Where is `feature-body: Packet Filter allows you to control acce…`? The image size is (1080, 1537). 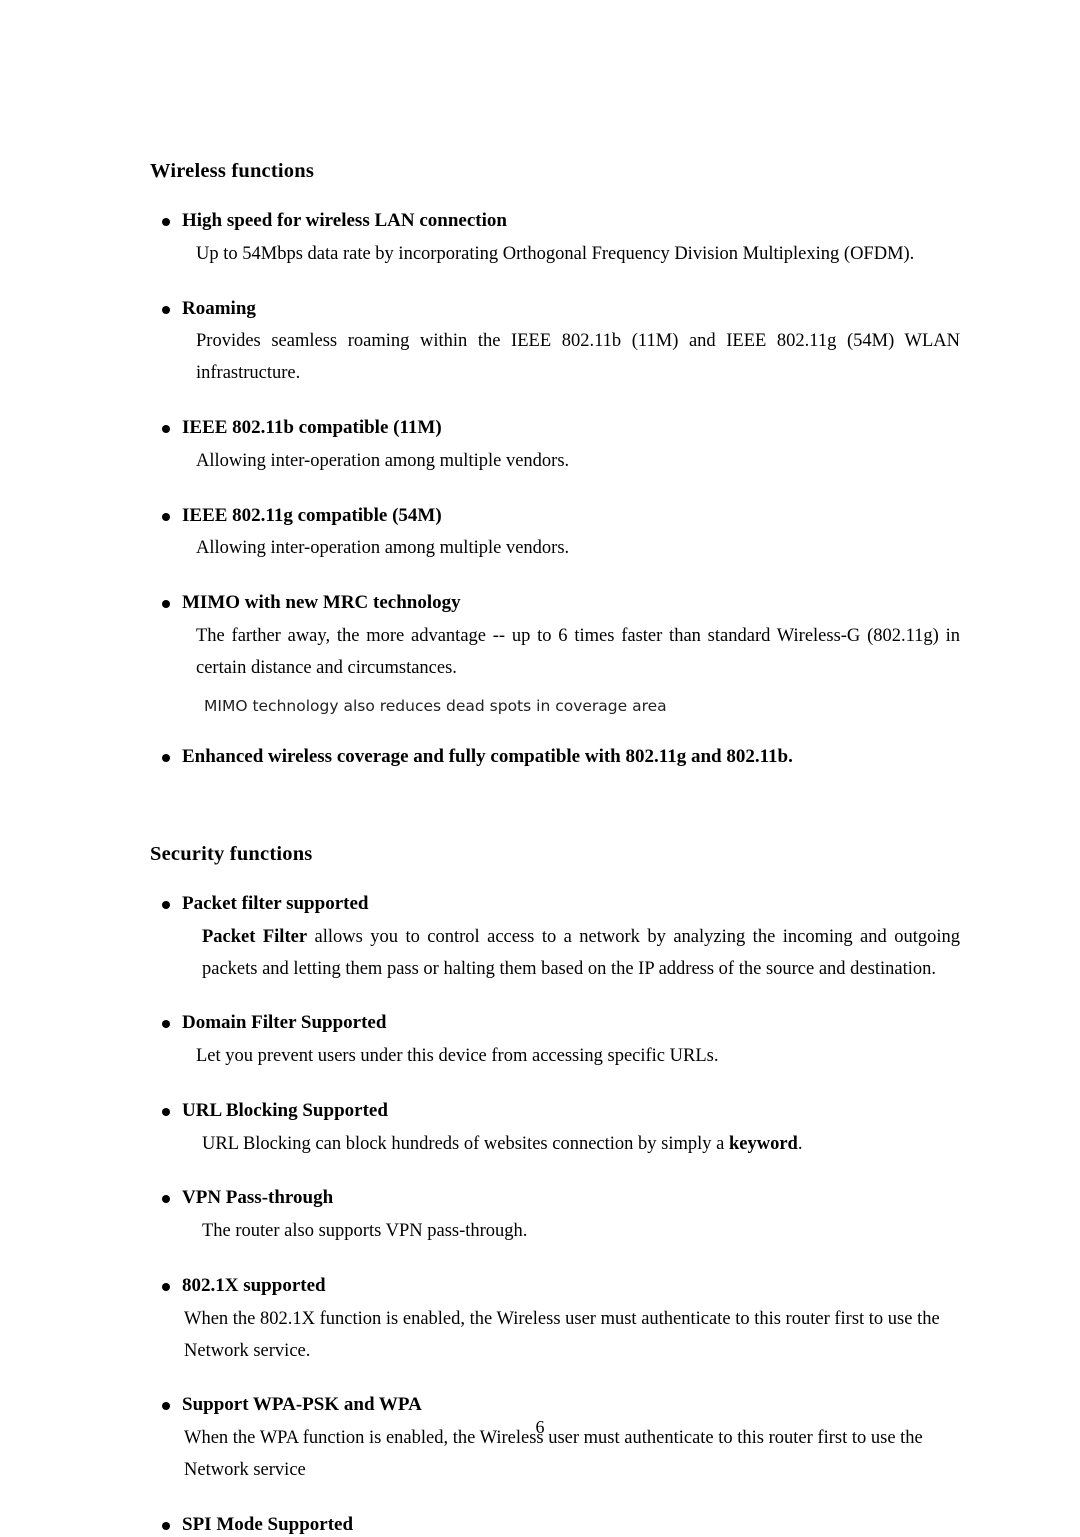
feature-body: Packet Filter allows you to control acce… is located at coordinates (571, 954).